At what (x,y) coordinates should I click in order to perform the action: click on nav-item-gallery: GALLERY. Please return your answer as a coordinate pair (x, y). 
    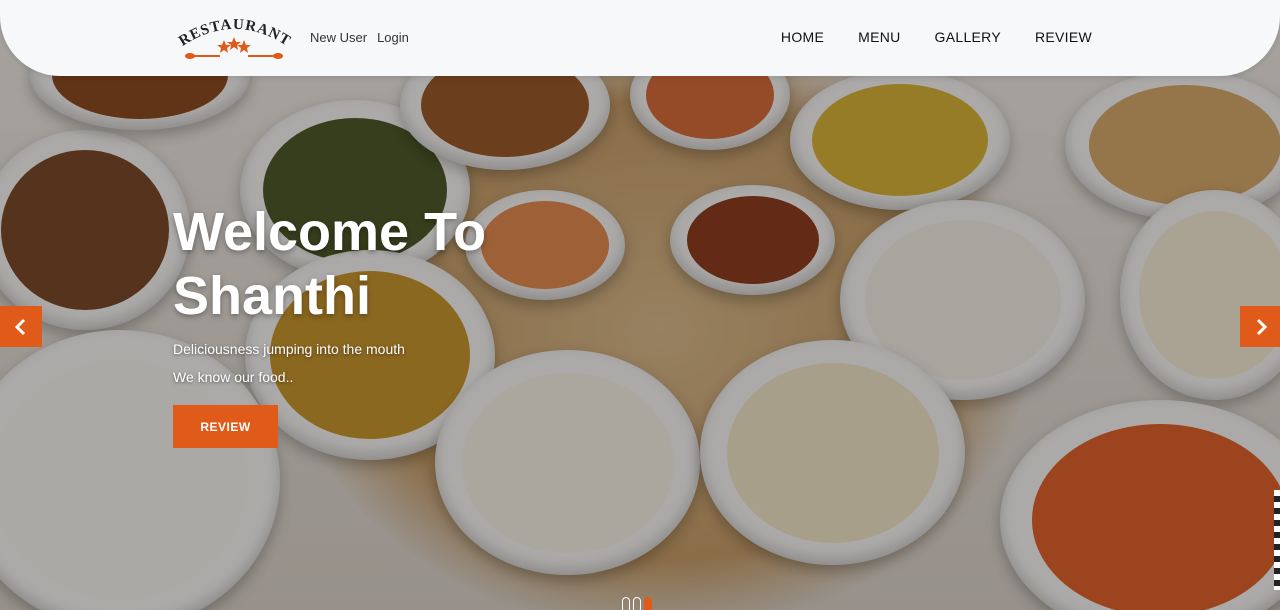
    Looking at the image, I should click on (968, 37).